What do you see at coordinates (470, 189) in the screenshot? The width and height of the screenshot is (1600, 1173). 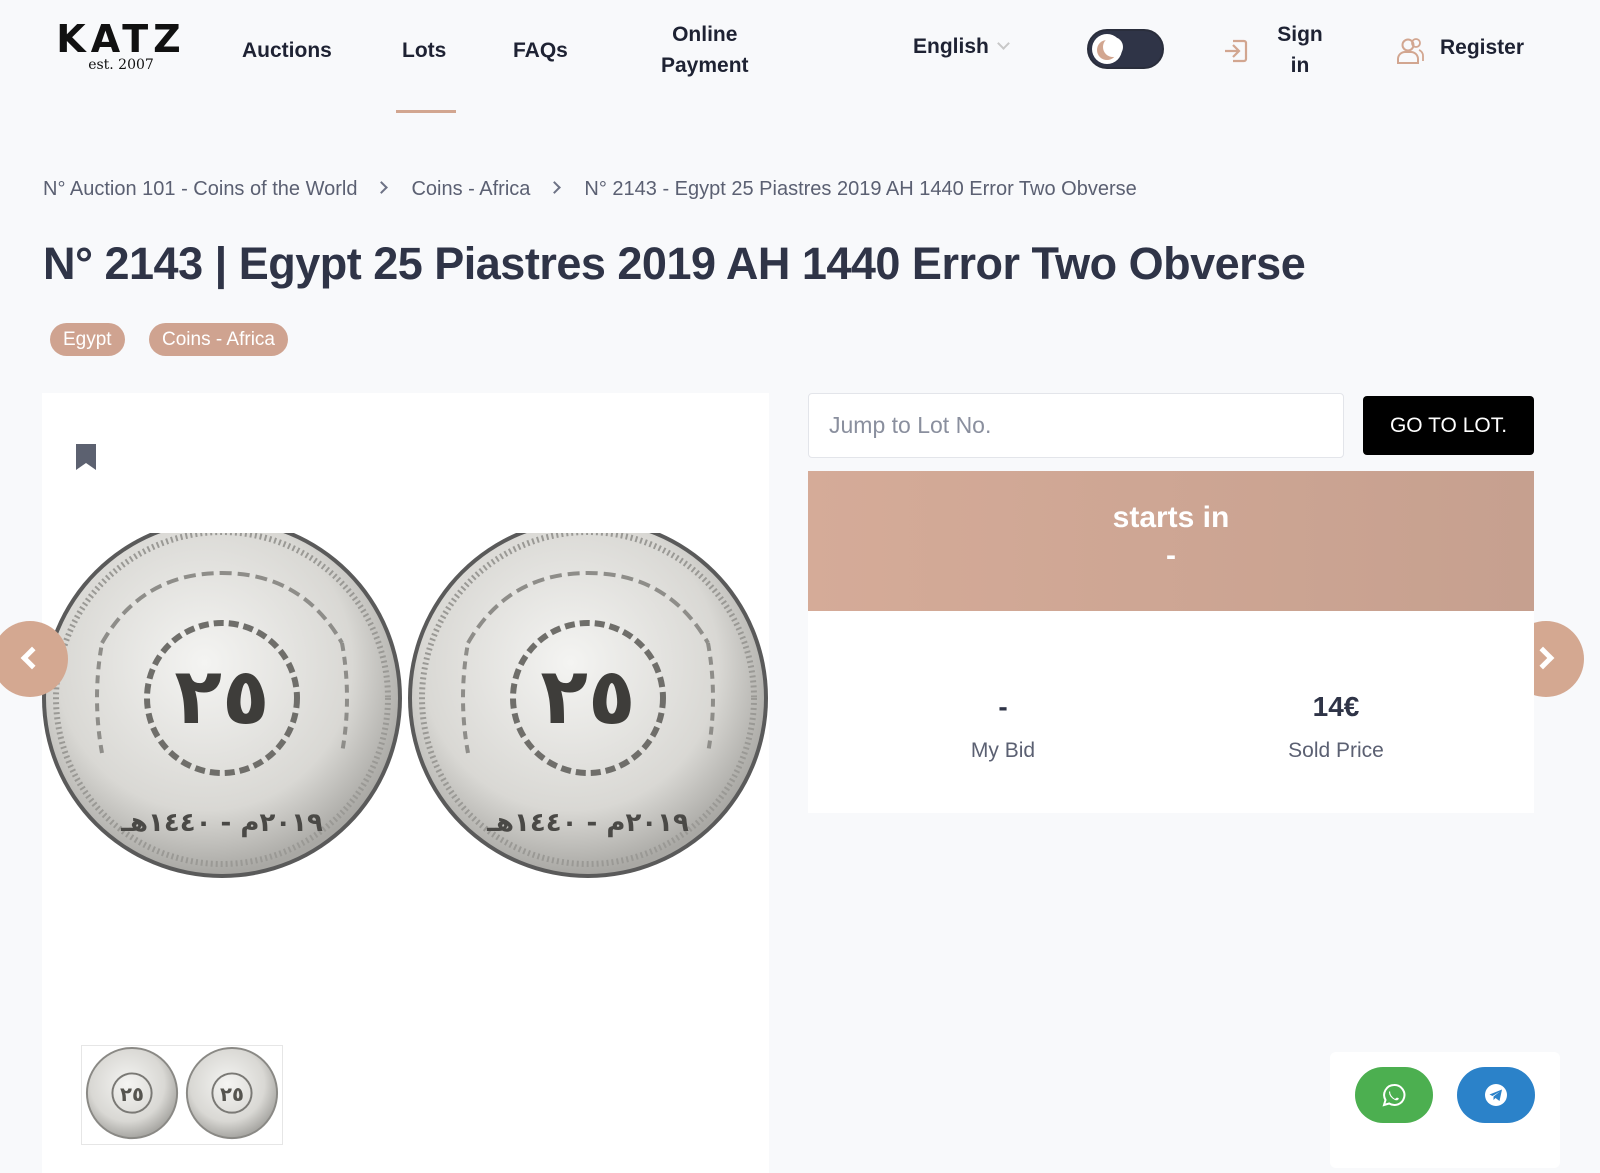 I see `breadcrumb-category: Coins - Africa` at bounding box center [470, 189].